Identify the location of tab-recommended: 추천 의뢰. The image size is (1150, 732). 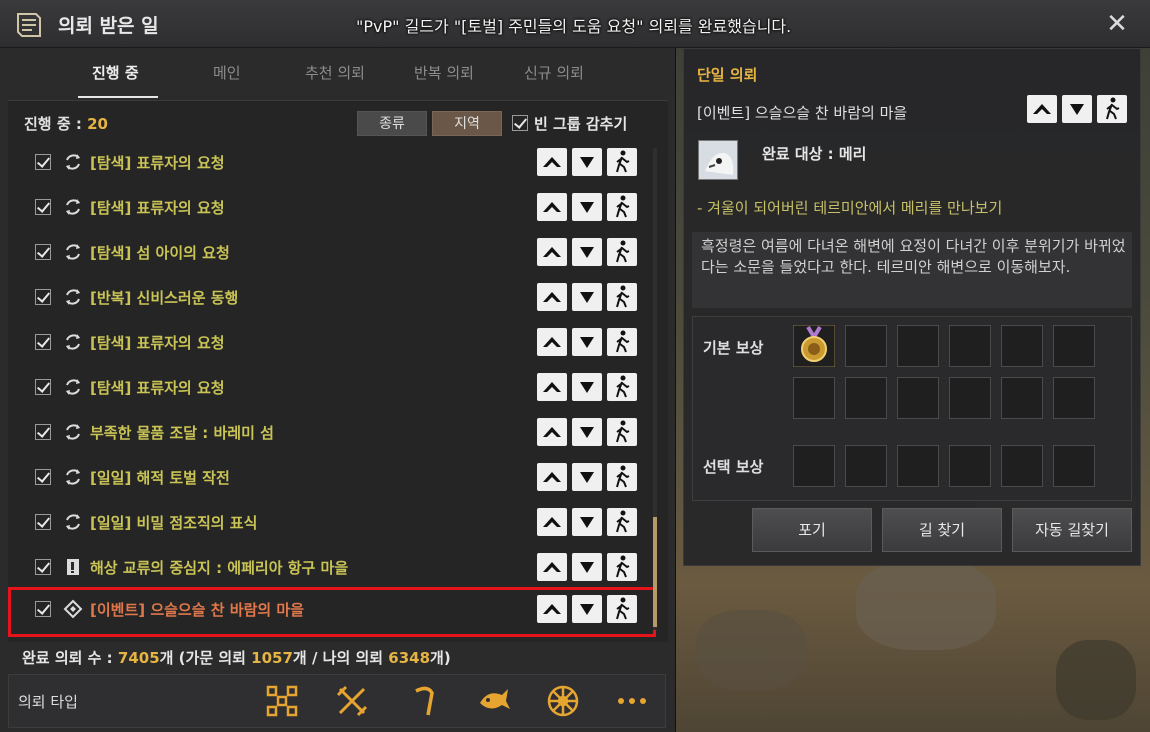
(335, 72).